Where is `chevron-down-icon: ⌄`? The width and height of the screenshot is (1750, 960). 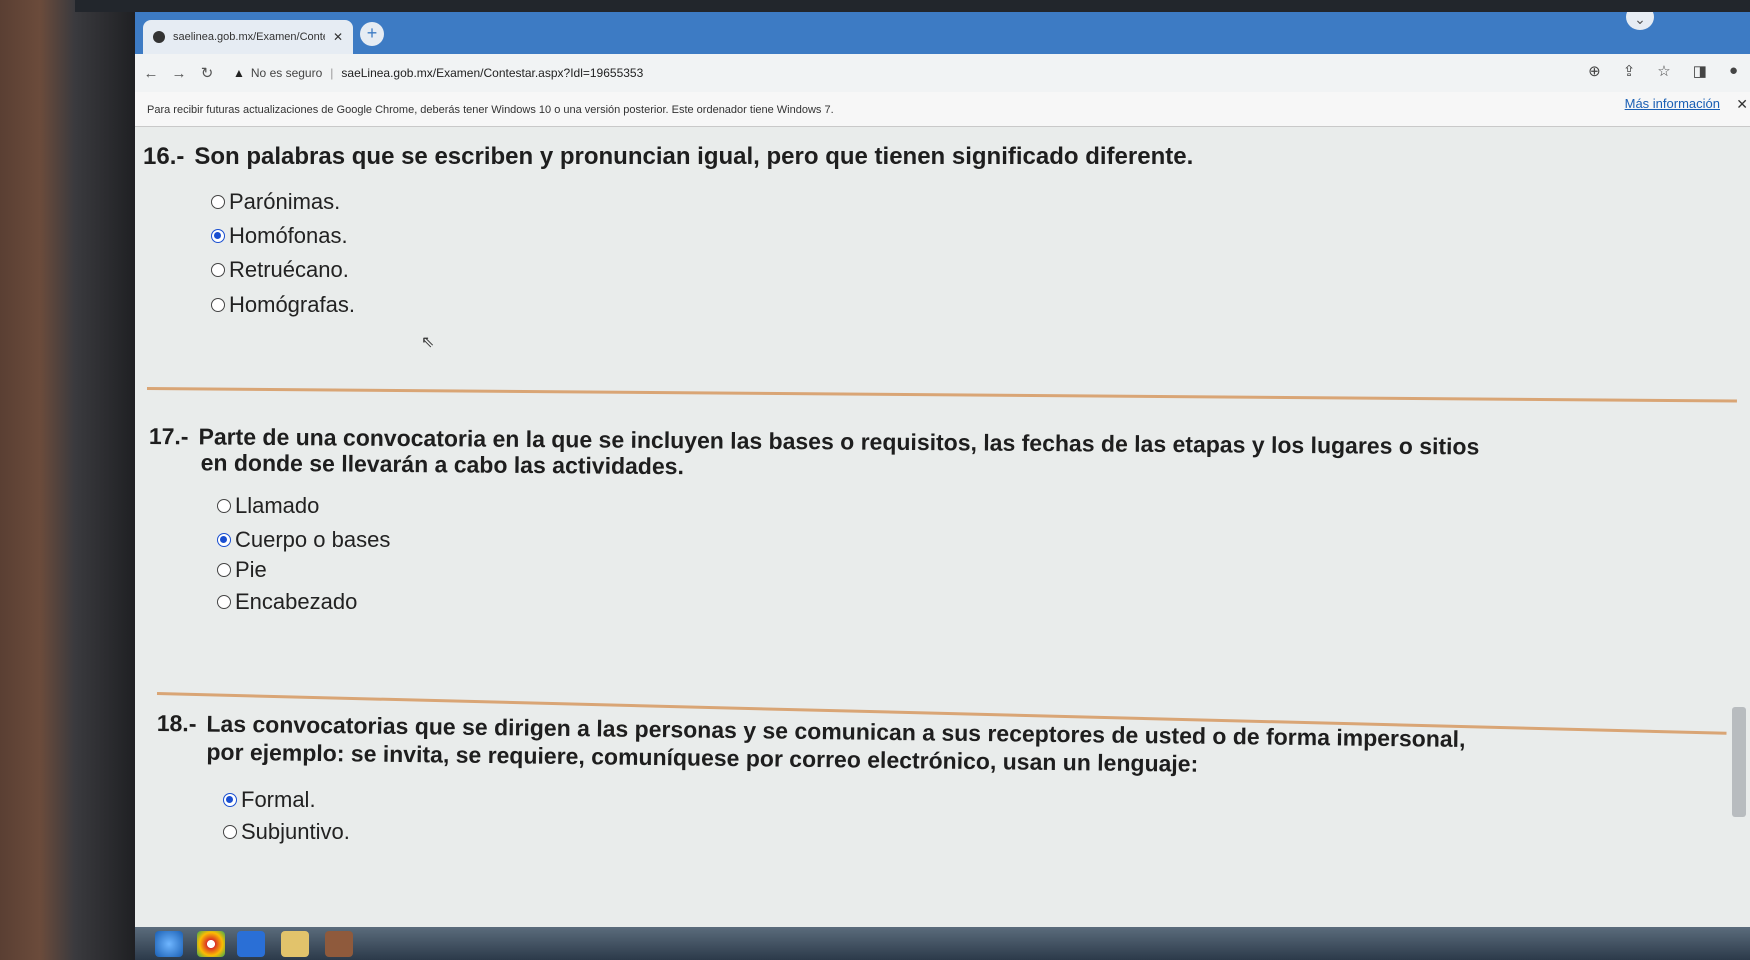
chevron-down-icon: ⌄ is located at coordinates (1640, 21).